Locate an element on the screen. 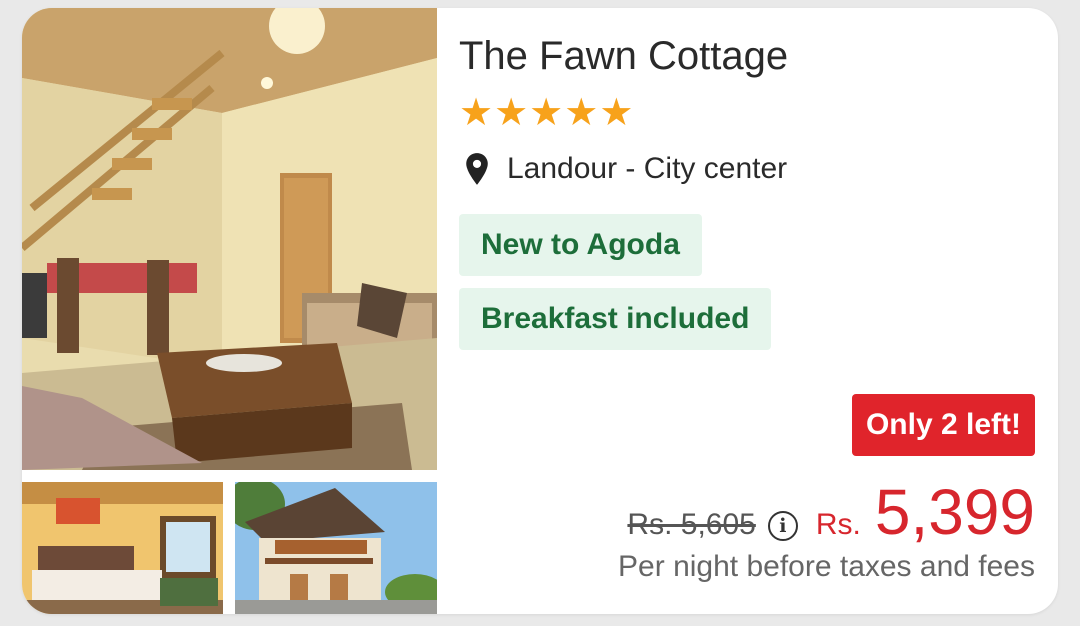 This screenshot has width=1080, height=626. map-pin-icon is located at coordinates (477, 169).